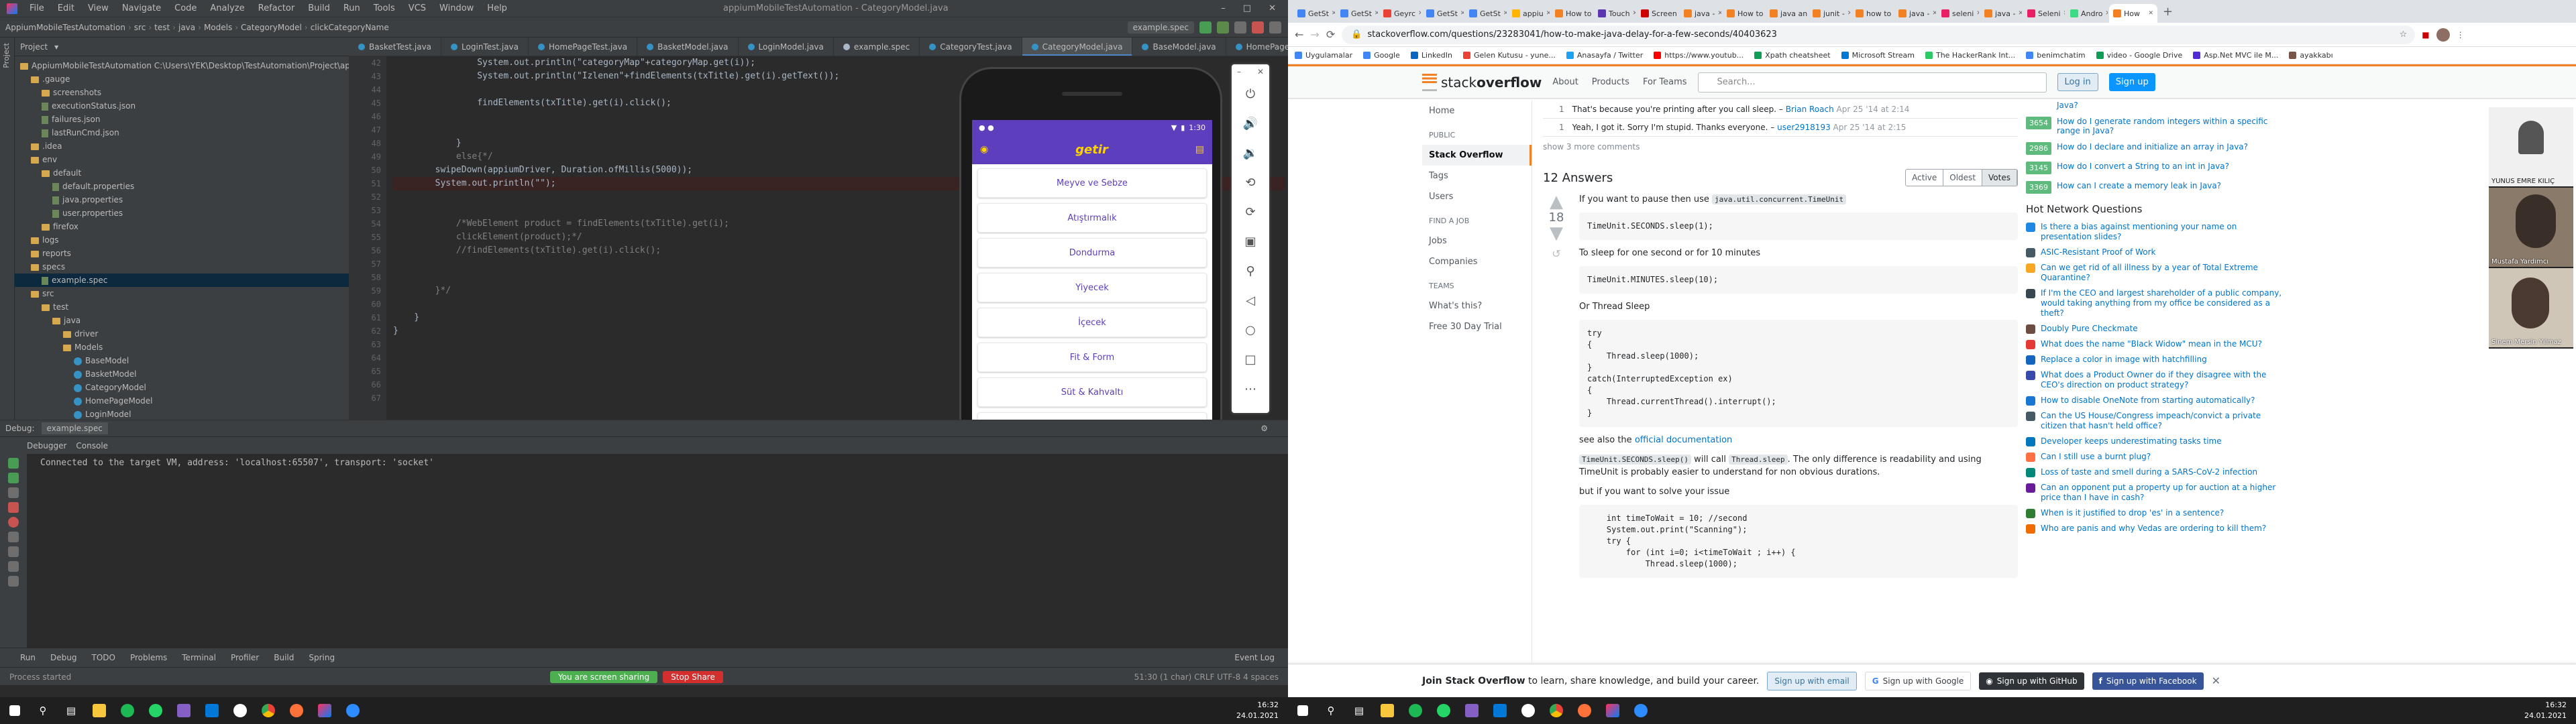  Describe the element at coordinates (2545, 710) in the screenshot. I see `system-clock-right: 16:32 24.01.2021` at that location.